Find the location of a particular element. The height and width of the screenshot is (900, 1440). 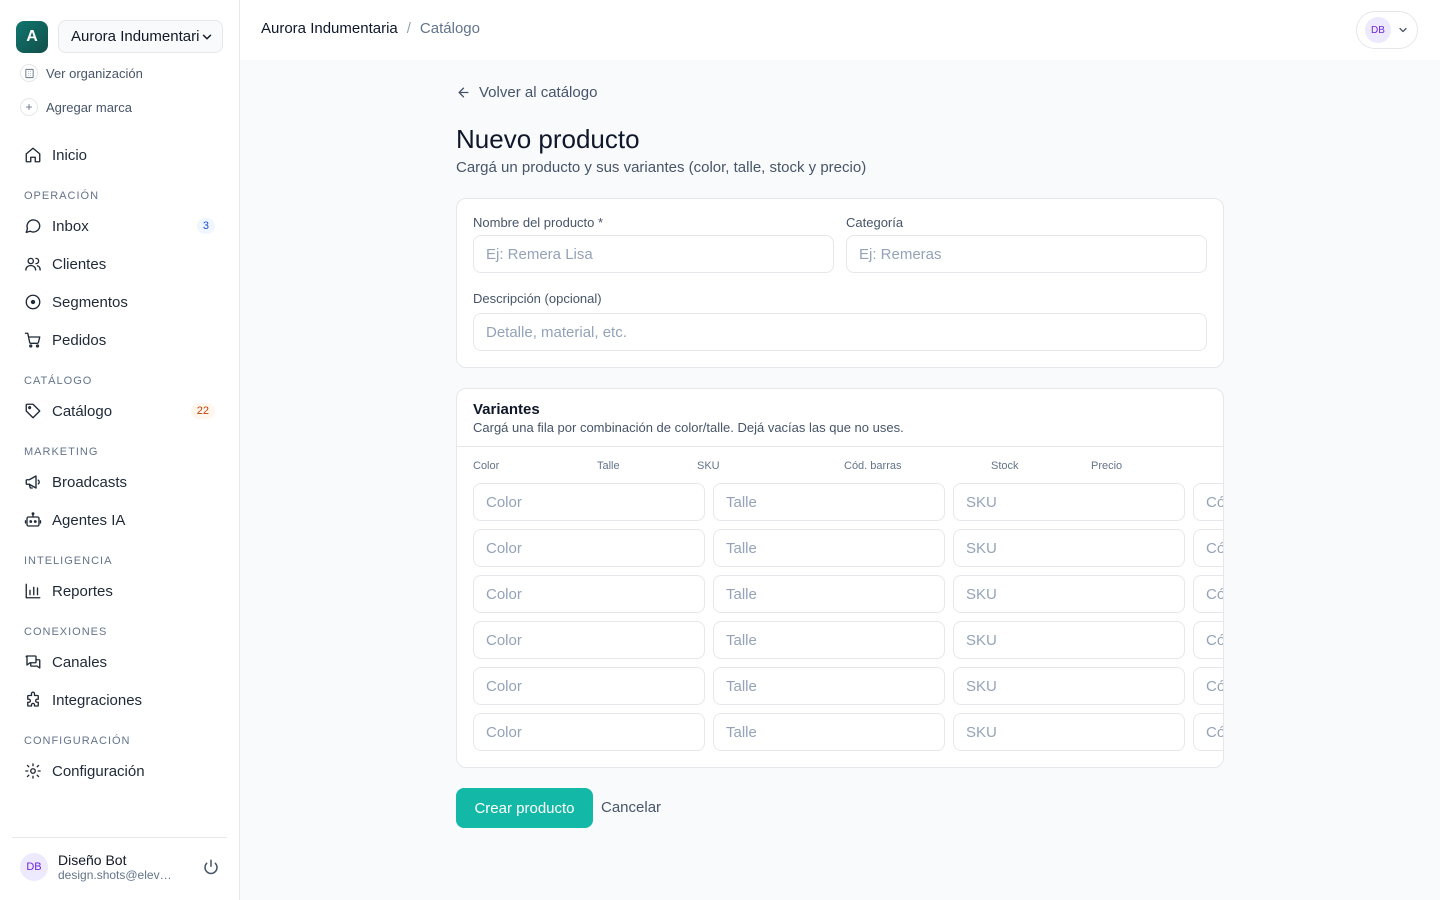

divider is located at coordinates (840, 446).